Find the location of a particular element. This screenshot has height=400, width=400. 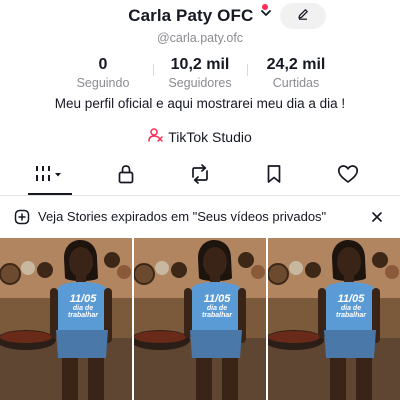

display-name: Carla Paty OFC is located at coordinates (190, 16).